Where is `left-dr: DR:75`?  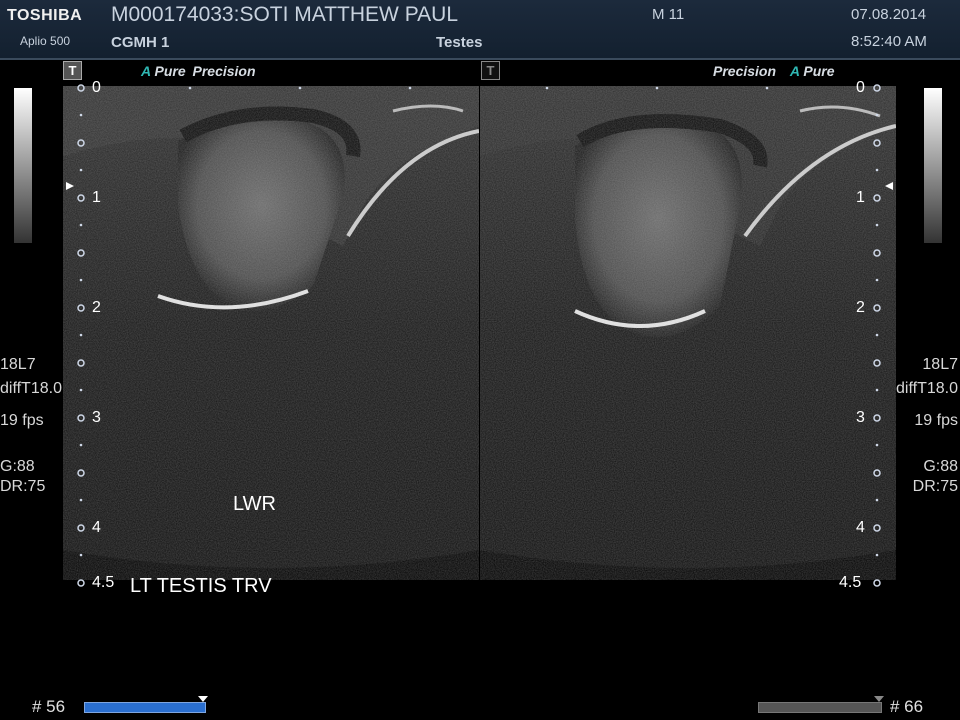
left-dr: DR:75 is located at coordinates (23, 486).